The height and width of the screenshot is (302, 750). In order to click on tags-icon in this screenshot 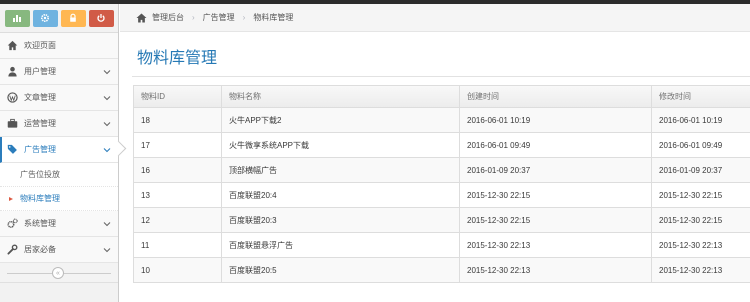, I will do `click(12, 150)`.